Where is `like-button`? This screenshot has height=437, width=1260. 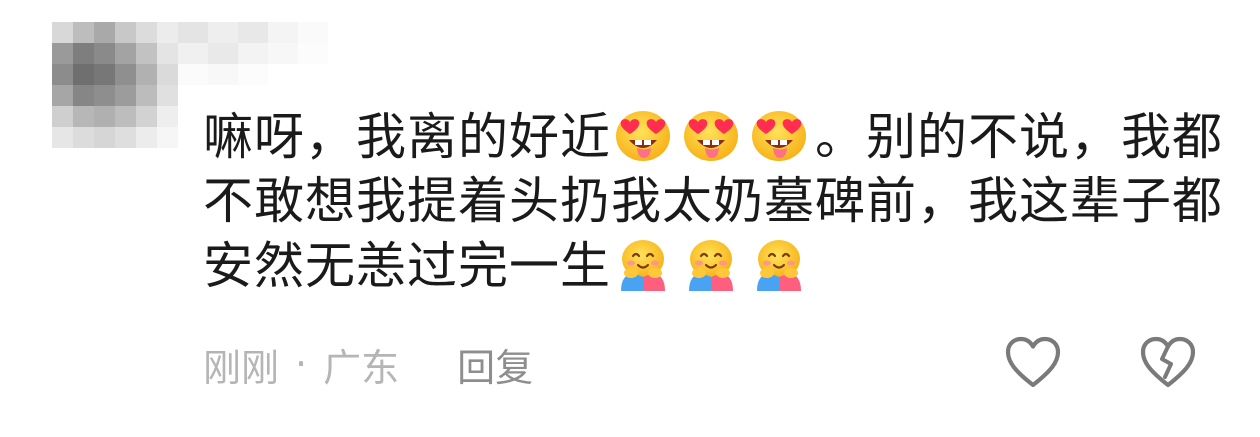
like-button is located at coordinates (1033, 363).